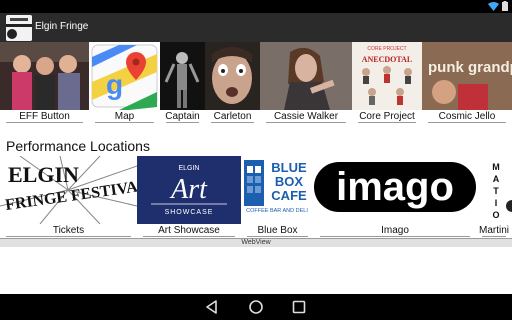 The height and width of the screenshot is (320, 512). I want to click on eff-button-photo, so click(44, 76).